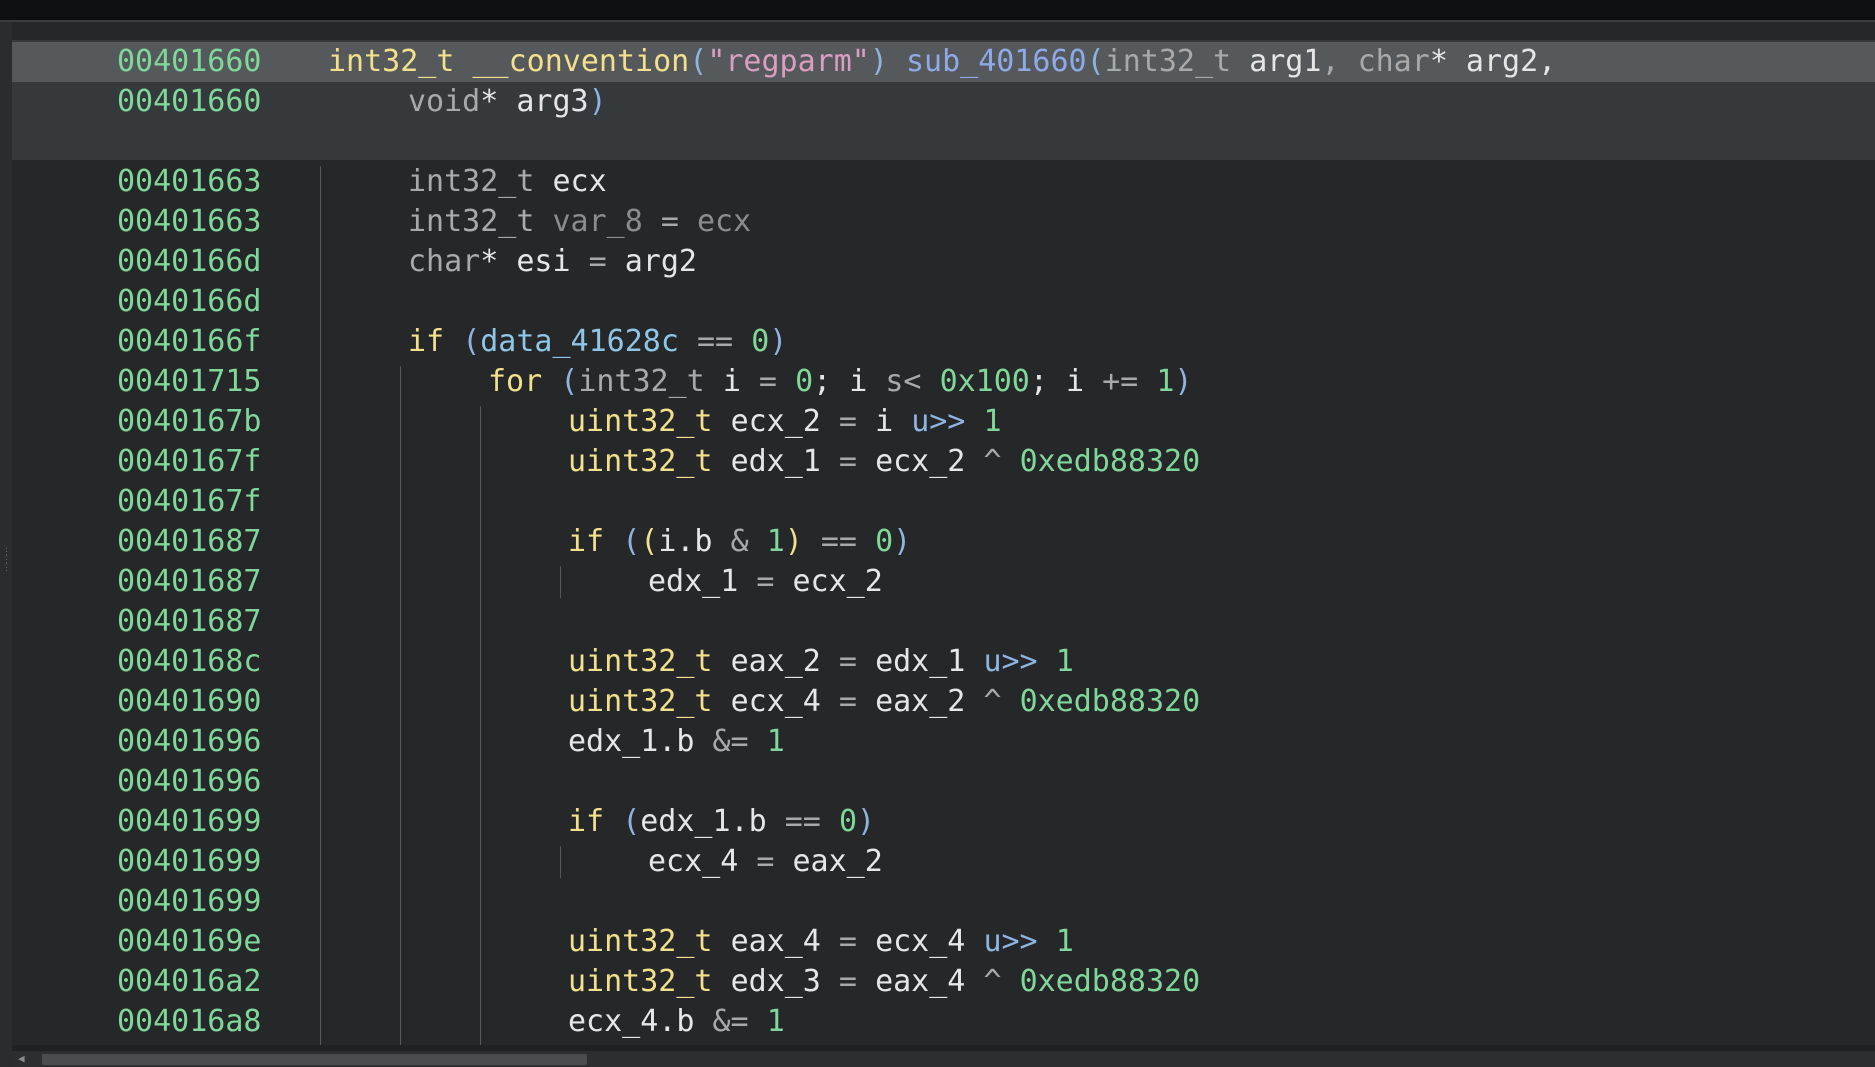 The height and width of the screenshot is (1067, 1875). What do you see at coordinates (943, 222) in the screenshot?
I see `code-line: 00401663 int32_t var_8 = ecx` at bounding box center [943, 222].